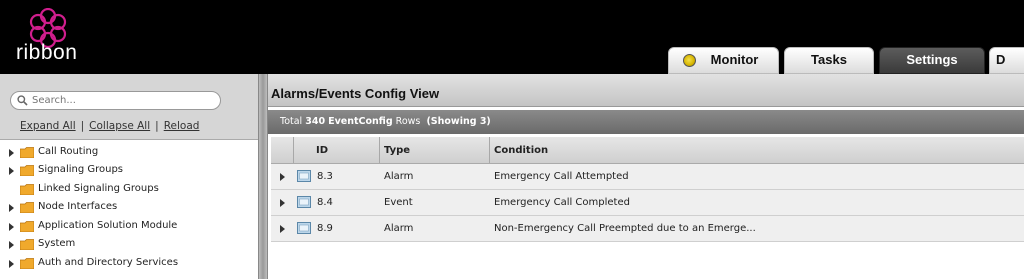 This screenshot has width=1024, height=279. I want to click on sidebar-toolbar: Expand All | Collapse All | Reload, so click(129, 107).